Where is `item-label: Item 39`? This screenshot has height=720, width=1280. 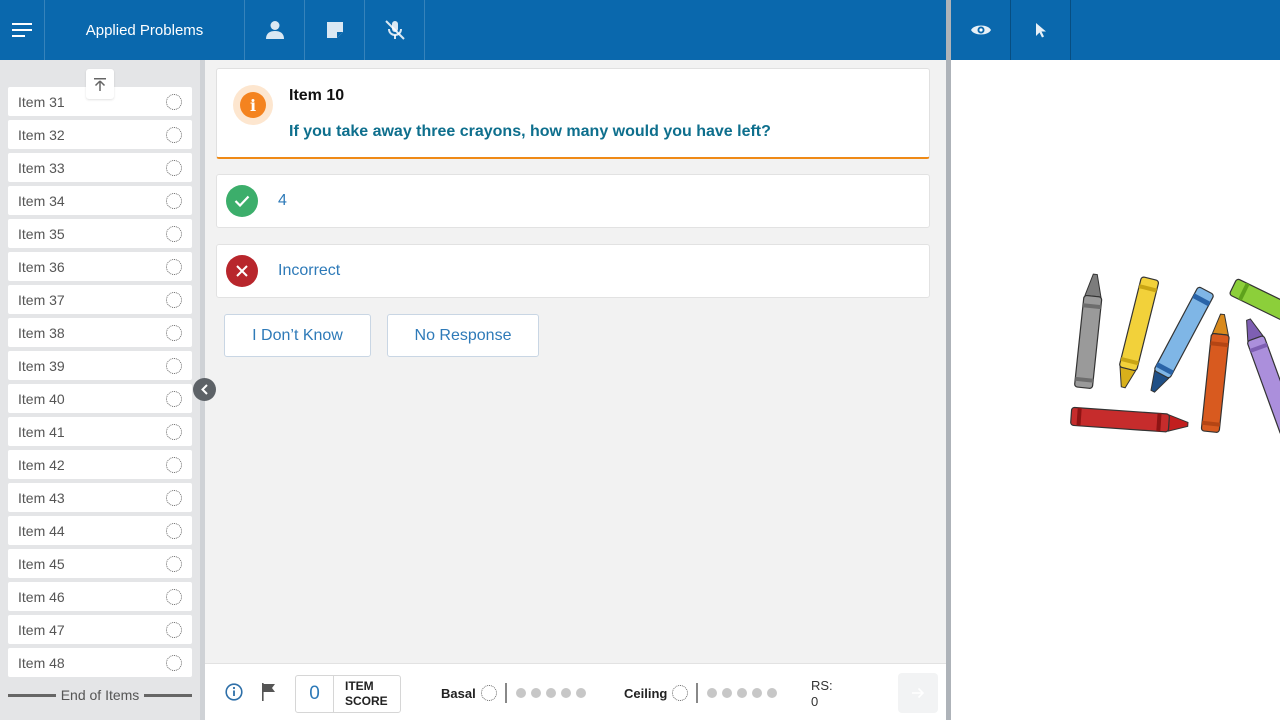
item-label: Item 39 is located at coordinates (41, 365).